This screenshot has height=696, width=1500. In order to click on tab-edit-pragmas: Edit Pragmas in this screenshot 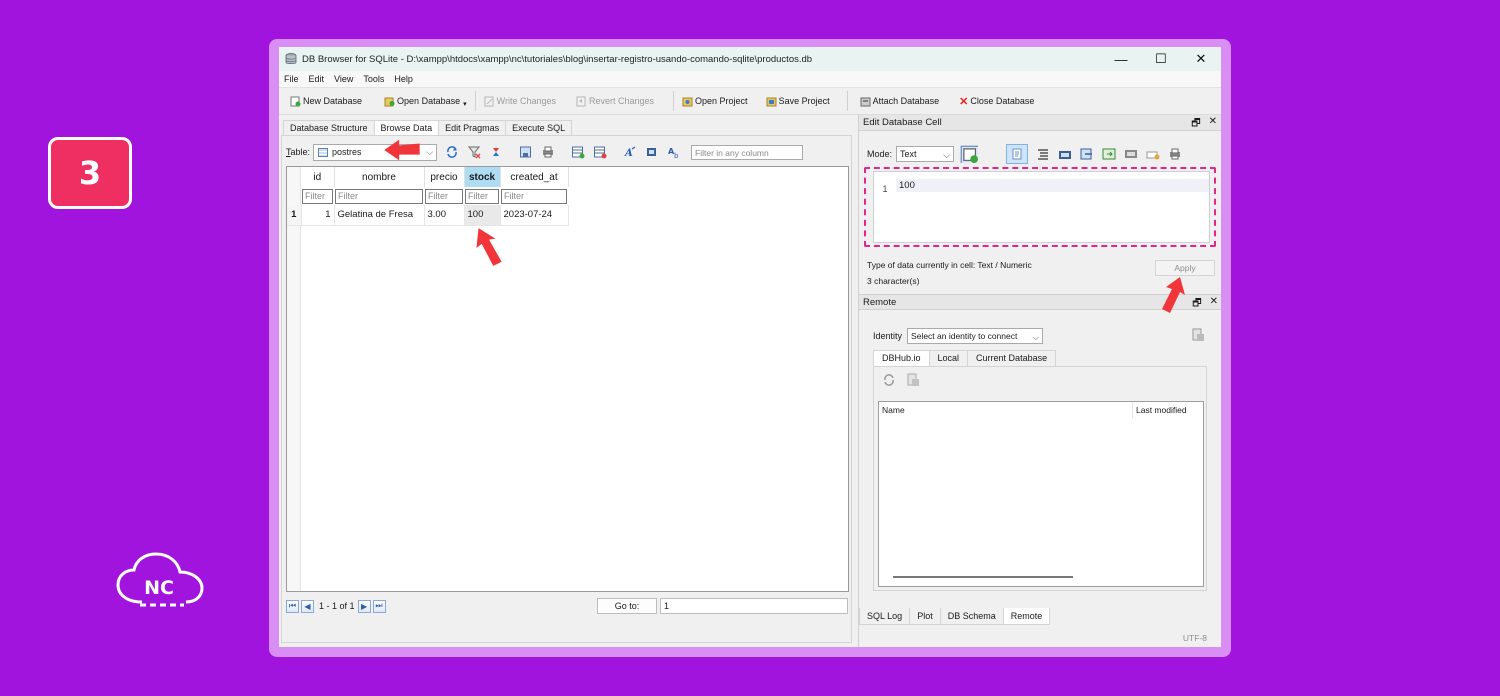, I will do `click(472, 127)`.